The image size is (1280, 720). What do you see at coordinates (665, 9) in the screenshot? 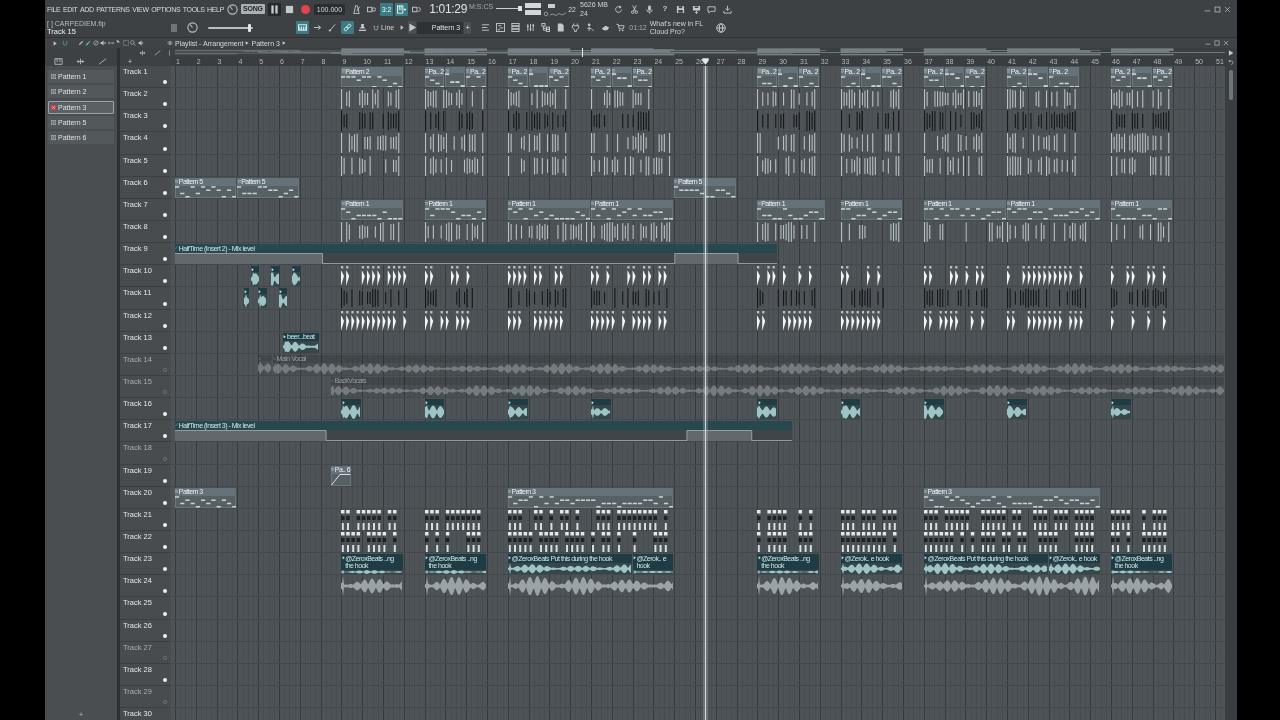
I see `toolbar-button: ?` at bounding box center [665, 9].